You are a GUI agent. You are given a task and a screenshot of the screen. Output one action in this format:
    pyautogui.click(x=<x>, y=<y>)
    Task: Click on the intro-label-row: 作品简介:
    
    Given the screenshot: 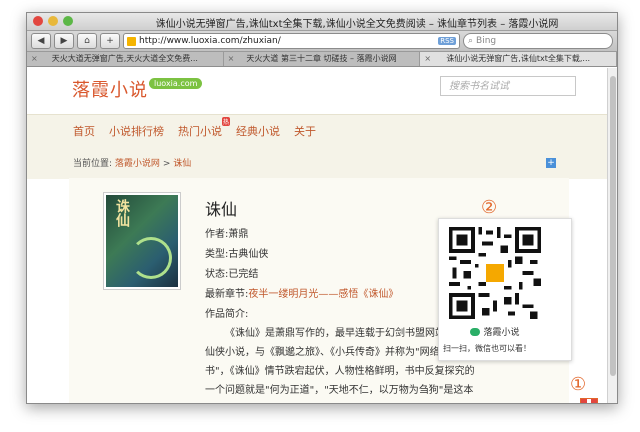 What is the action you would take?
    pyautogui.click(x=226, y=312)
    